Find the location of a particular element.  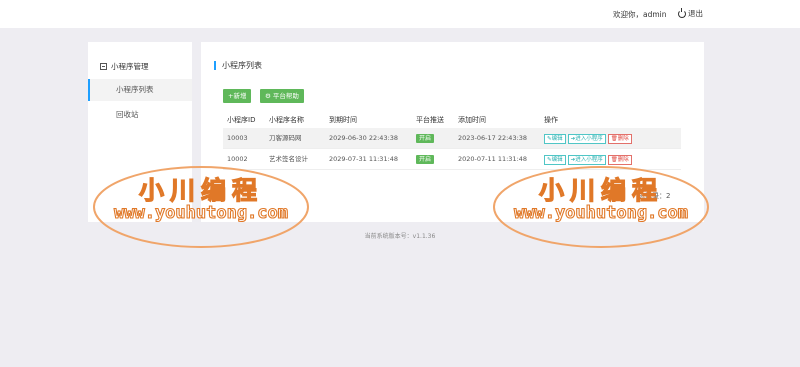

page-title: 小程序列表 is located at coordinates (238, 65).